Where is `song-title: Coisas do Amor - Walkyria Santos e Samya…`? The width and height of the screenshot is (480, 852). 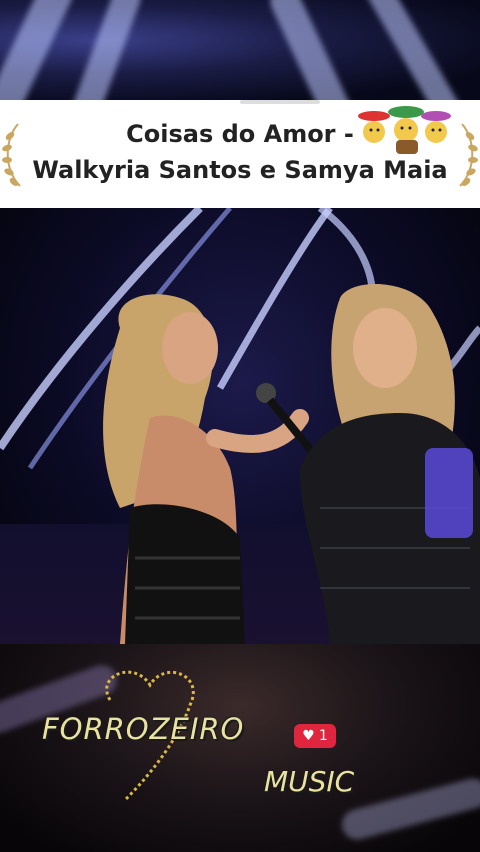 song-title: Coisas do Amor - Walkyria Santos e Samya… is located at coordinates (240, 152).